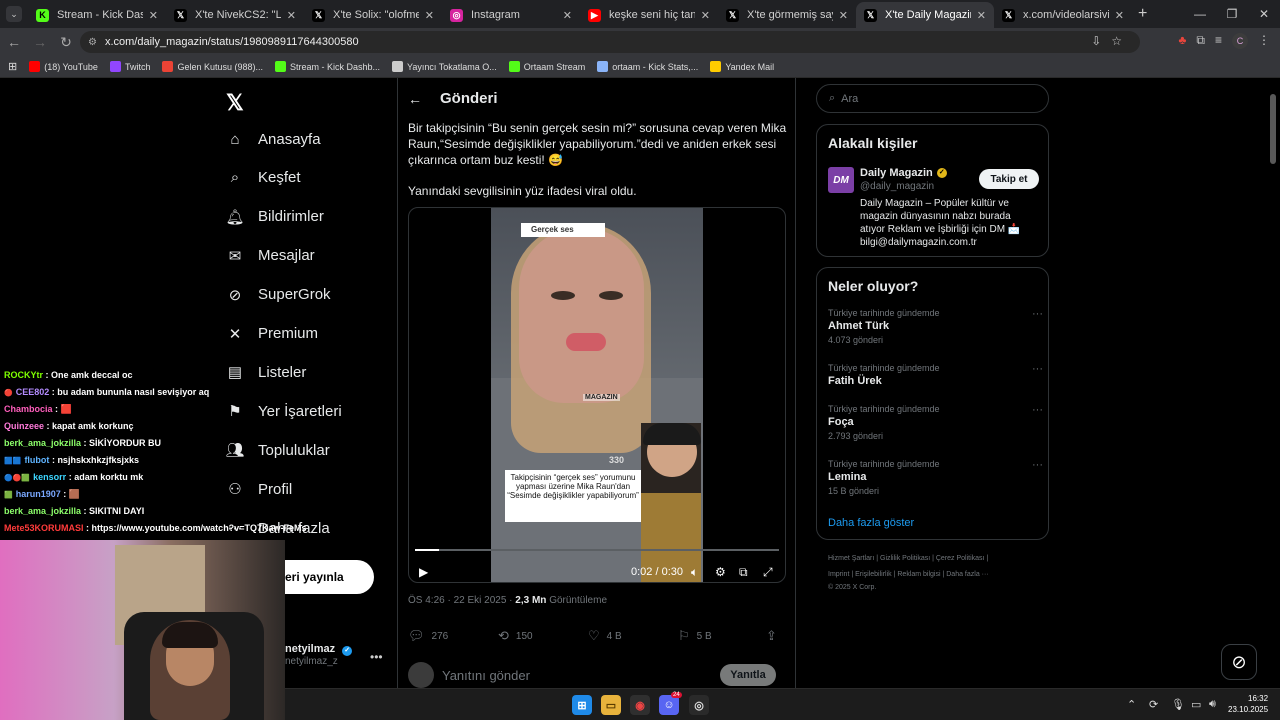  Describe the element at coordinates (266, 372) in the screenshot. I see `sidebar-item-6: ▤ Listeler` at that location.